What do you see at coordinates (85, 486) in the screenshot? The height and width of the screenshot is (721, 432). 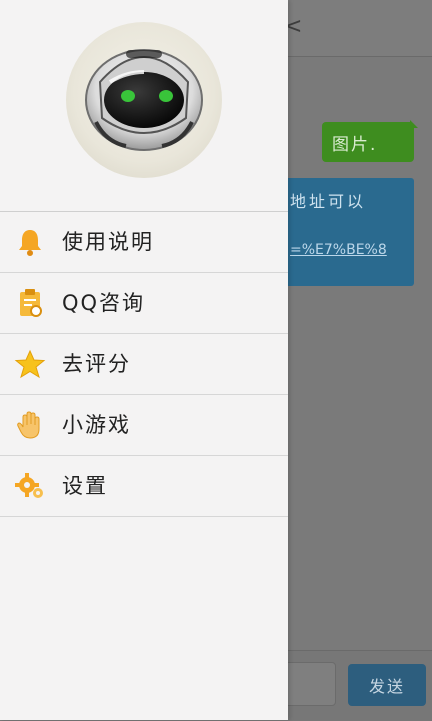 I see `menu-item-label: 设置` at bounding box center [85, 486].